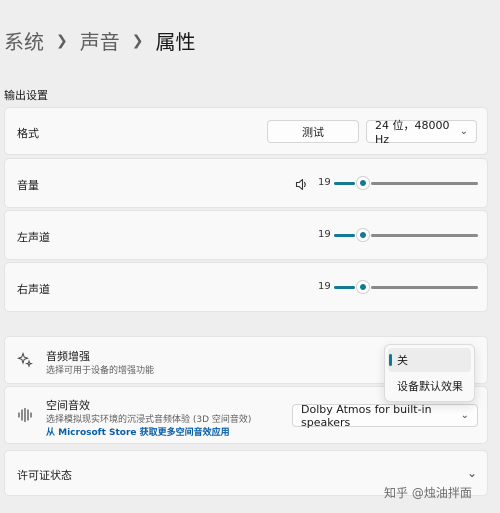  What do you see at coordinates (25, 361) in the screenshot?
I see `sparkle-icon` at bounding box center [25, 361].